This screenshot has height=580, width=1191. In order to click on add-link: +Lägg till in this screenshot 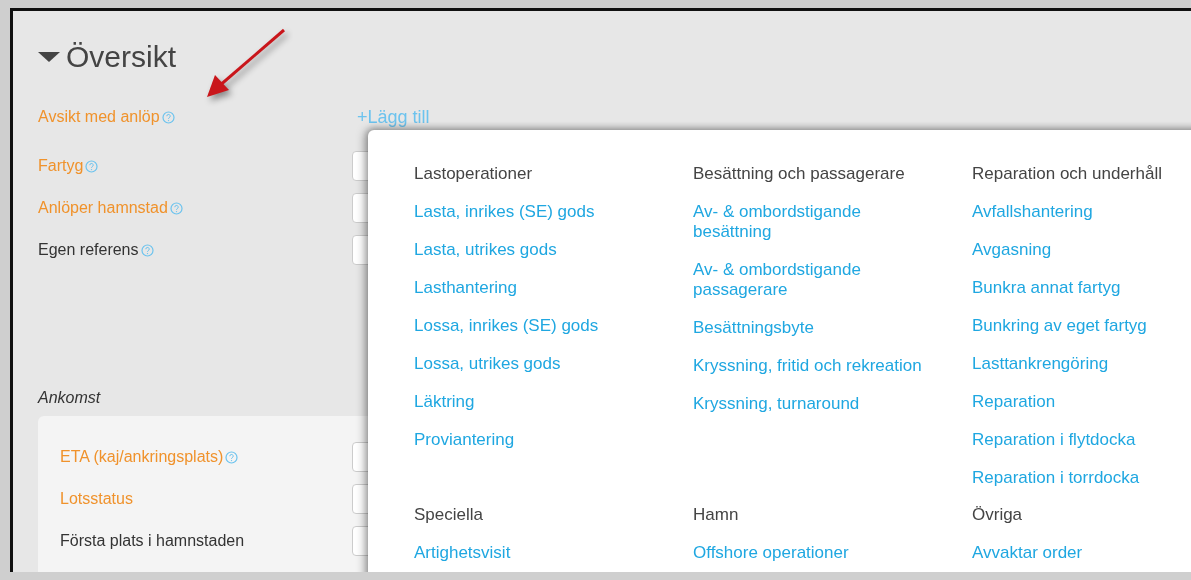, I will do `click(393, 117)`.